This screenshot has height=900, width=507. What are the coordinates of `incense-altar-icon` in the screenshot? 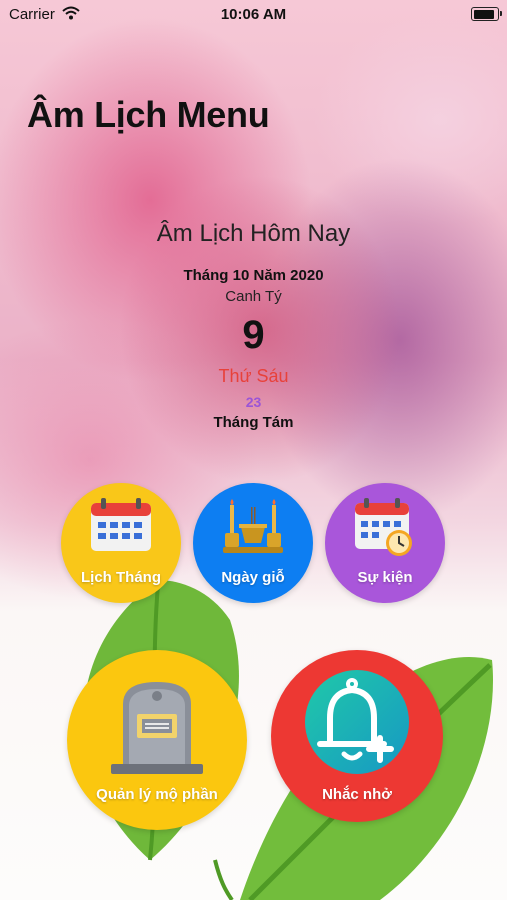 It's located at (253, 526).